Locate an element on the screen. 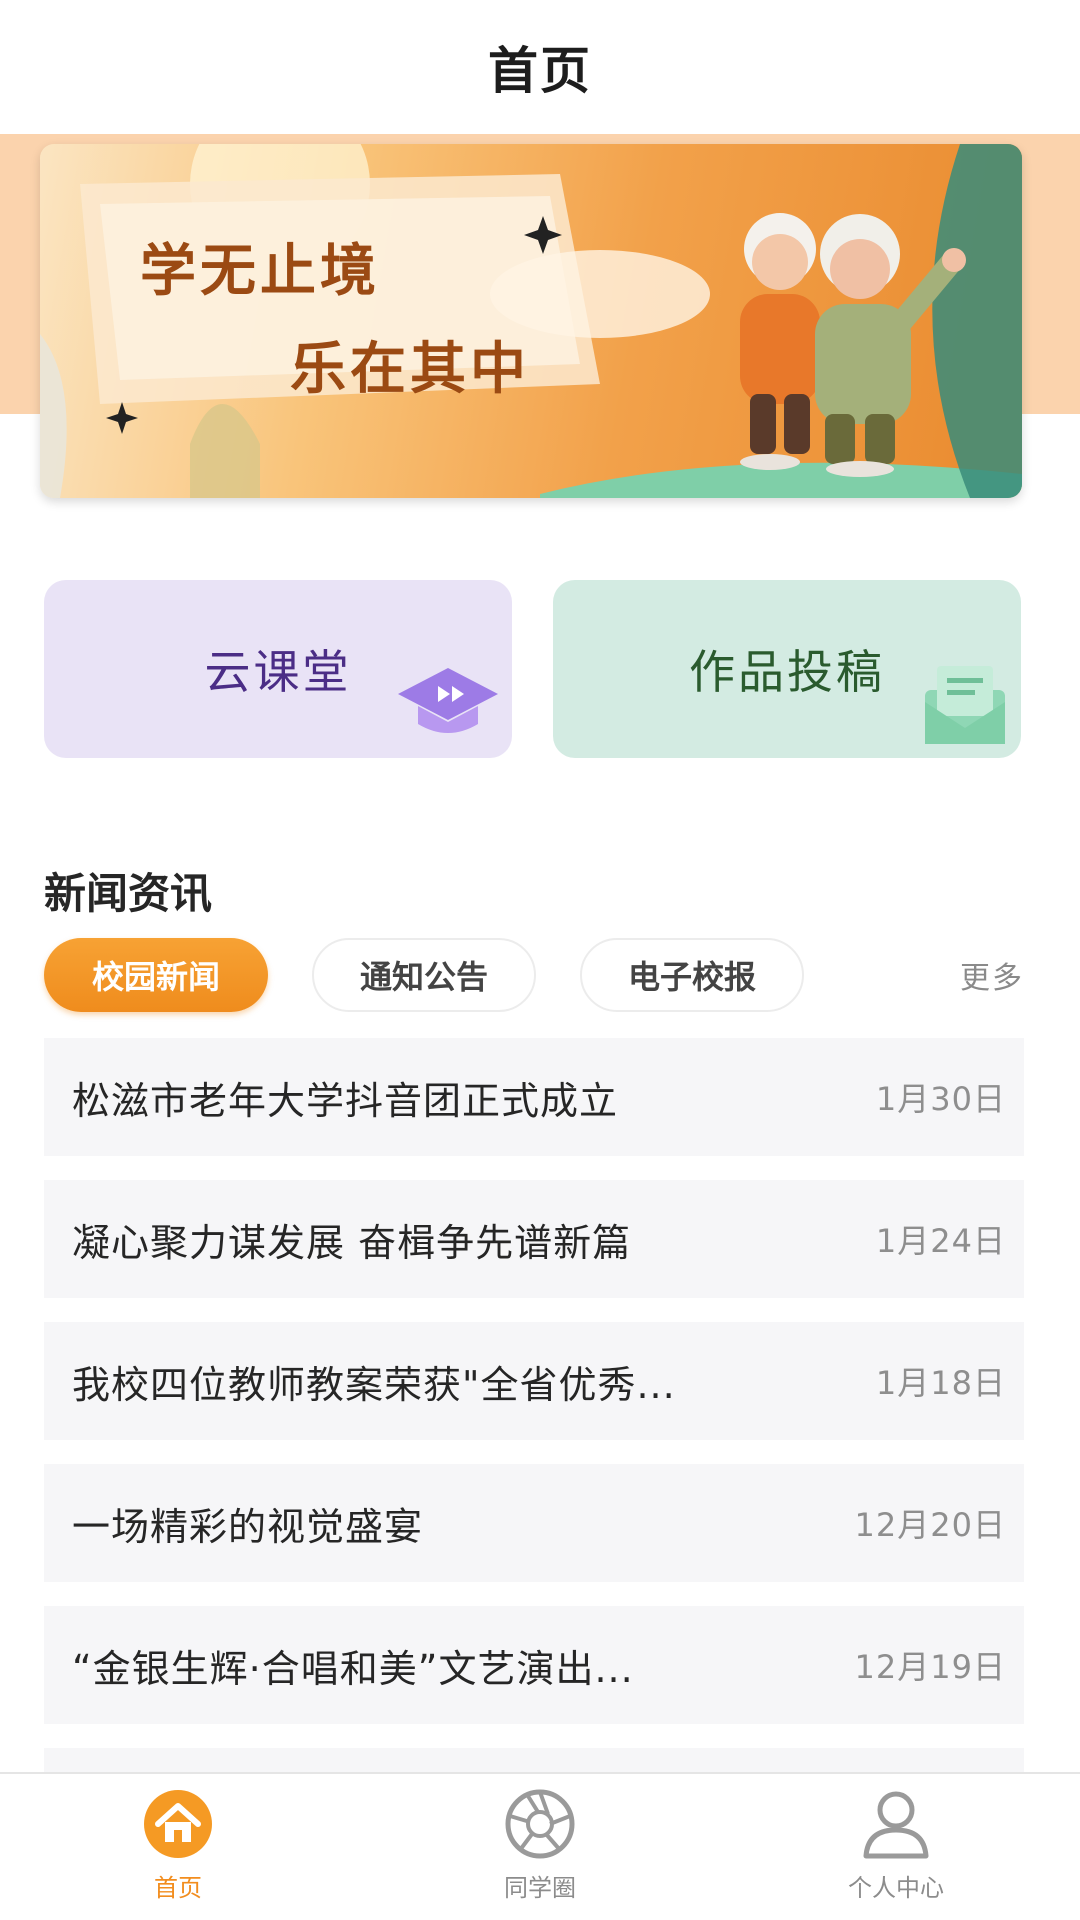  news-section-title: 新闻资讯 is located at coordinates (128, 893).